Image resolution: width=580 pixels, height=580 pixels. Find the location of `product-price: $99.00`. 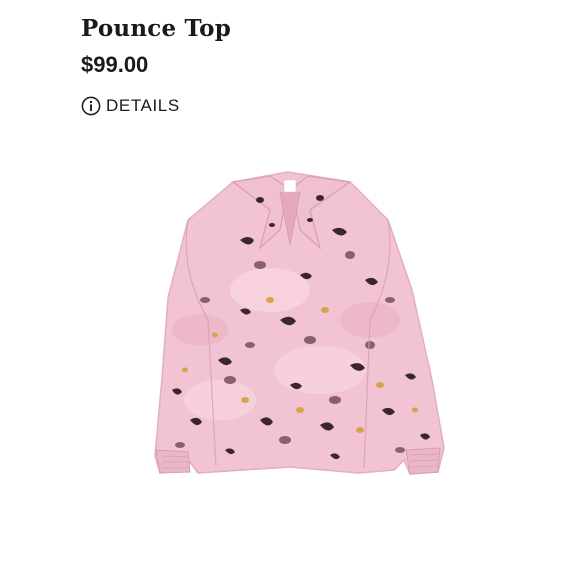

product-price: $99.00 is located at coordinates (115, 64).